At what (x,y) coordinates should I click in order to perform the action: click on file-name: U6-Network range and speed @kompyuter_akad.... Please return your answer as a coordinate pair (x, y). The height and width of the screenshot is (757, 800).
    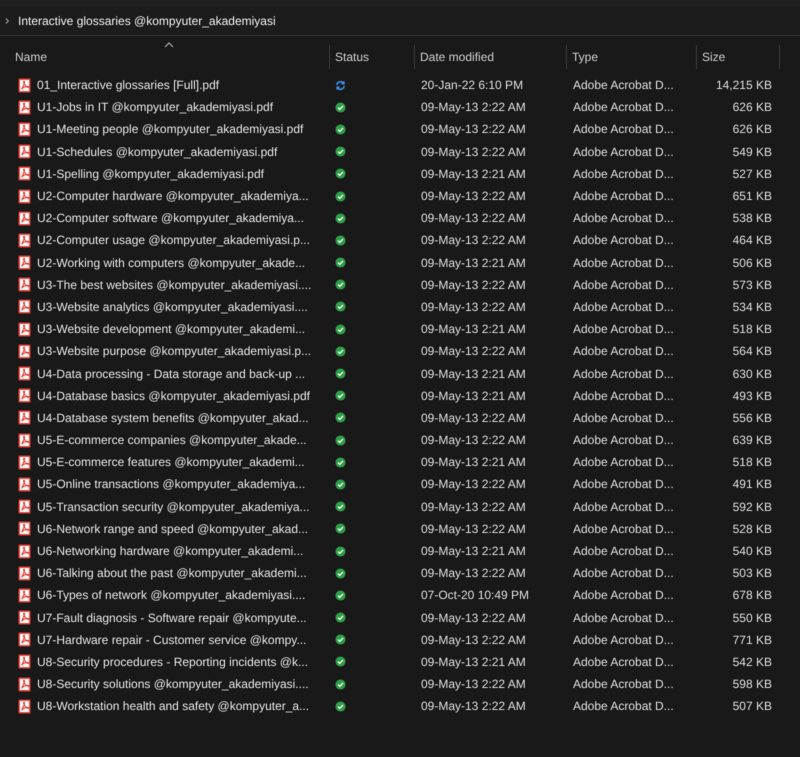
    Looking at the image, I should click on (172, 529).